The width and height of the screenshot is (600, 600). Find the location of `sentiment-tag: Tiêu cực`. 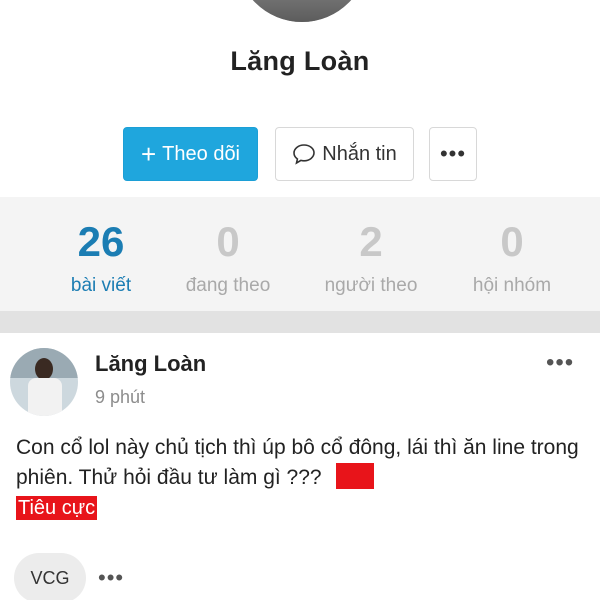

sentiment-tag: Tiêu cực is located at coordinates (57, 508).